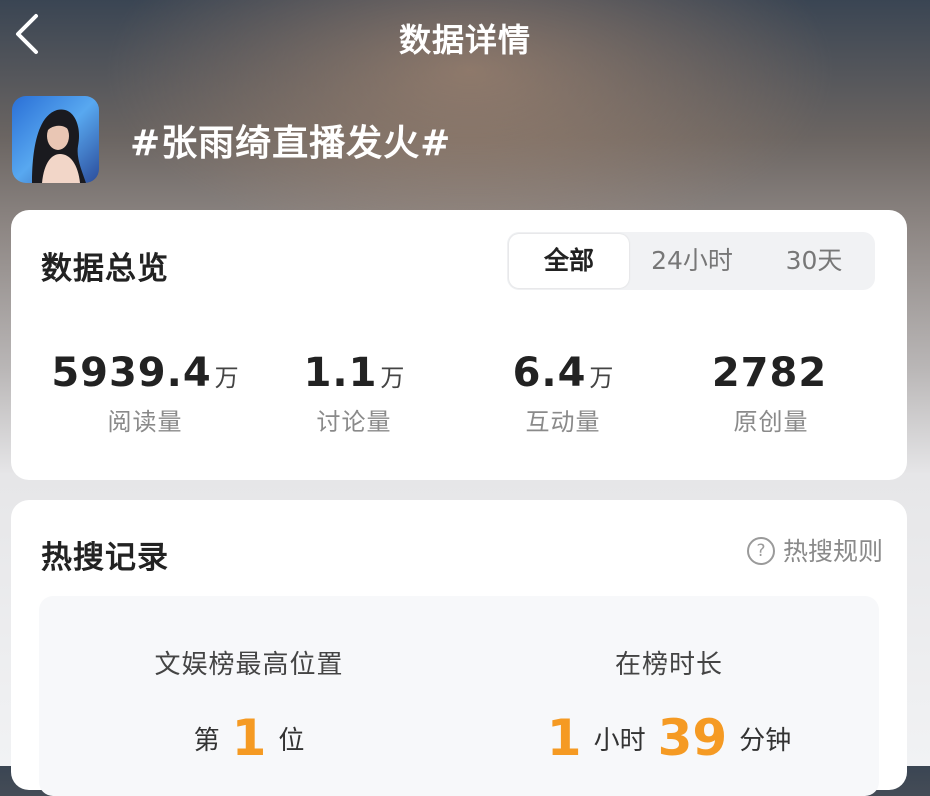 The height and width of the screenshot is (796, 930). I want to click on stat-label: 原创量, so click(771, 422).